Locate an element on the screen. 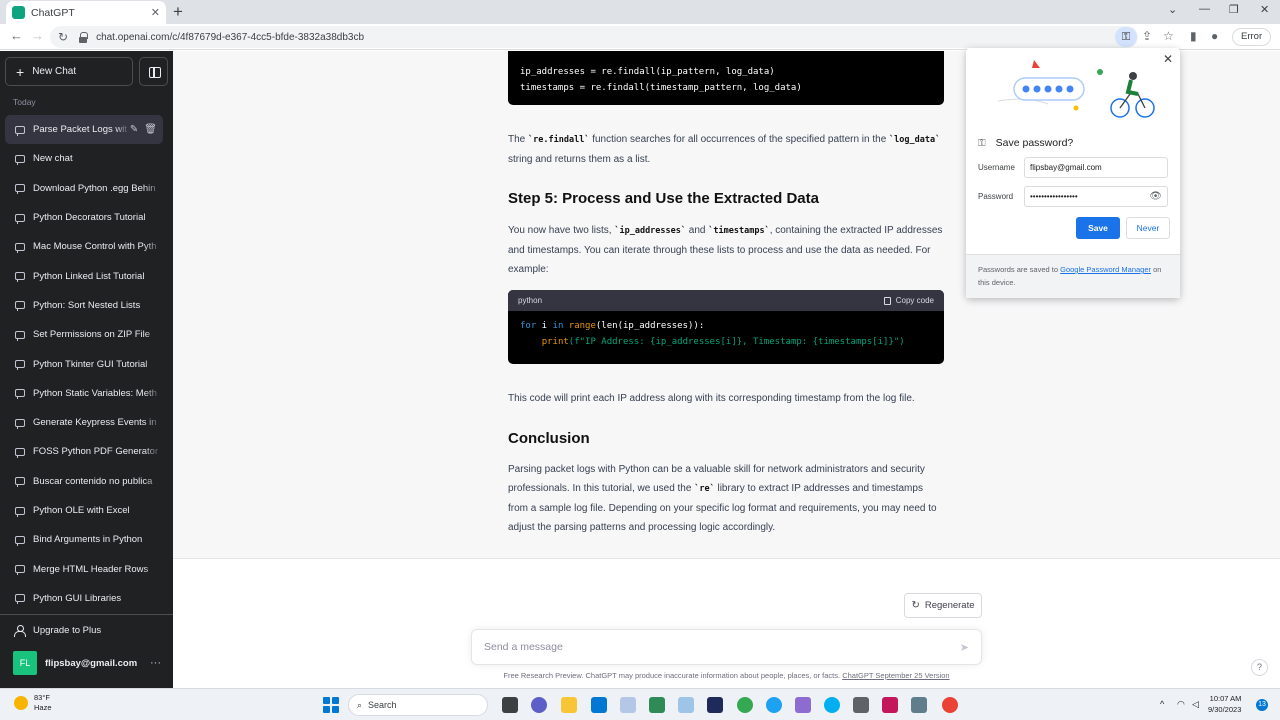  share-icon: ⇪ is located at coordinates (1147, 36).